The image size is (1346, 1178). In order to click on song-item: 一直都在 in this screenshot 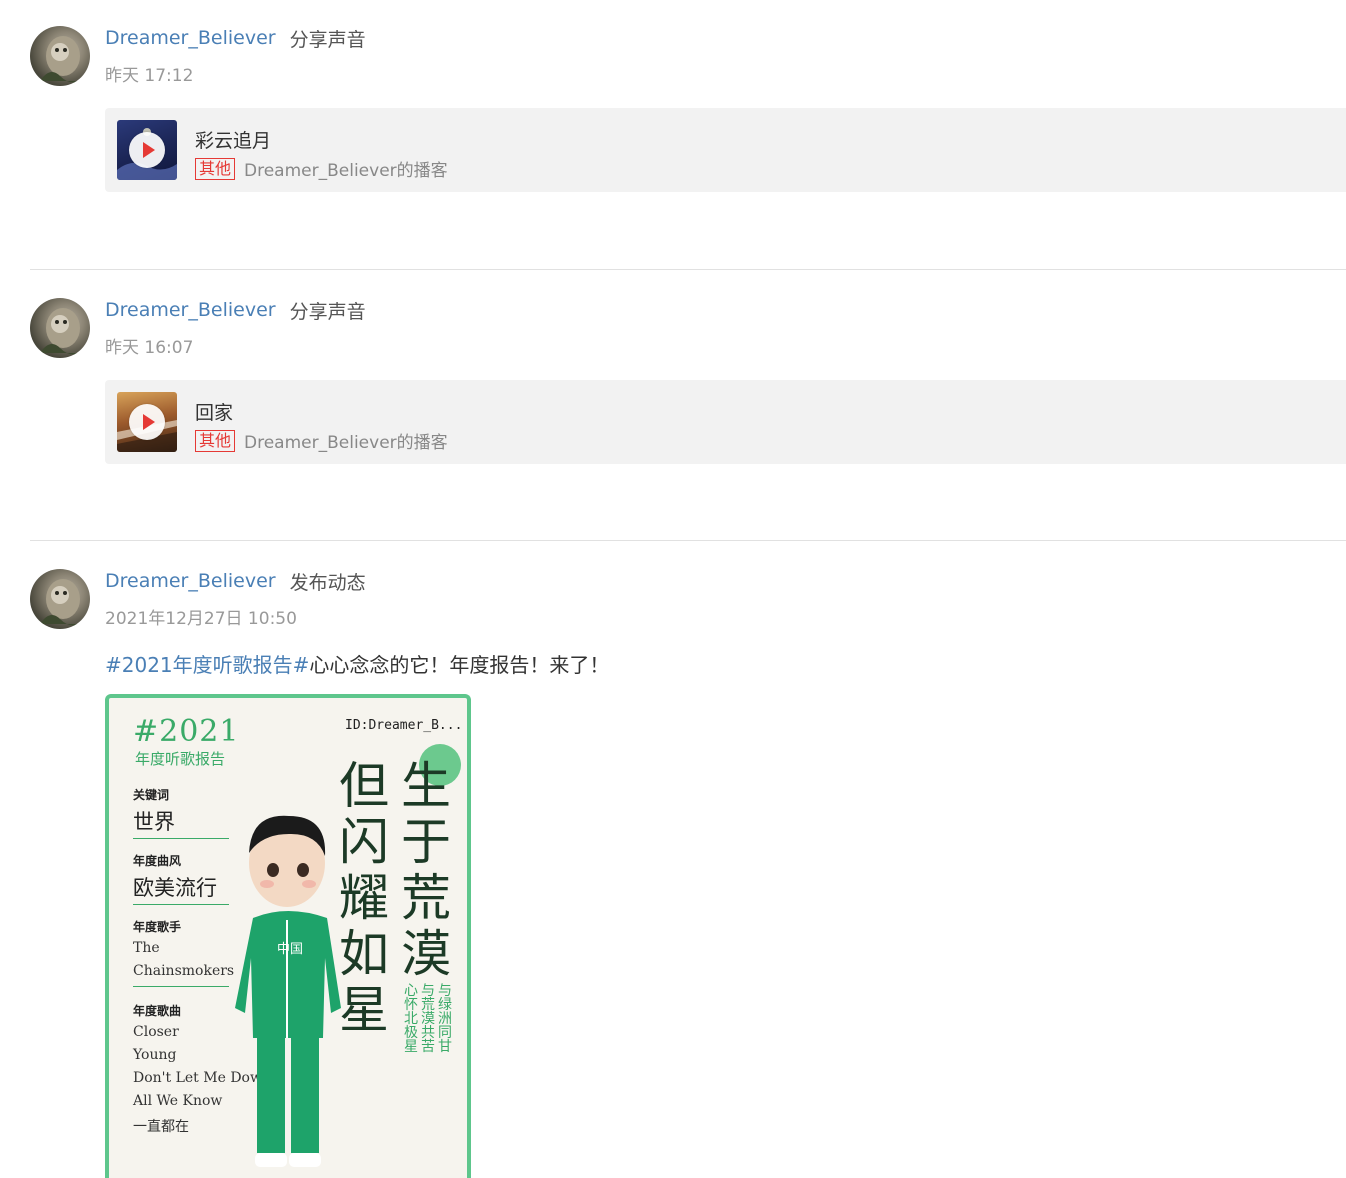, I will do `click(161, 1127)`.